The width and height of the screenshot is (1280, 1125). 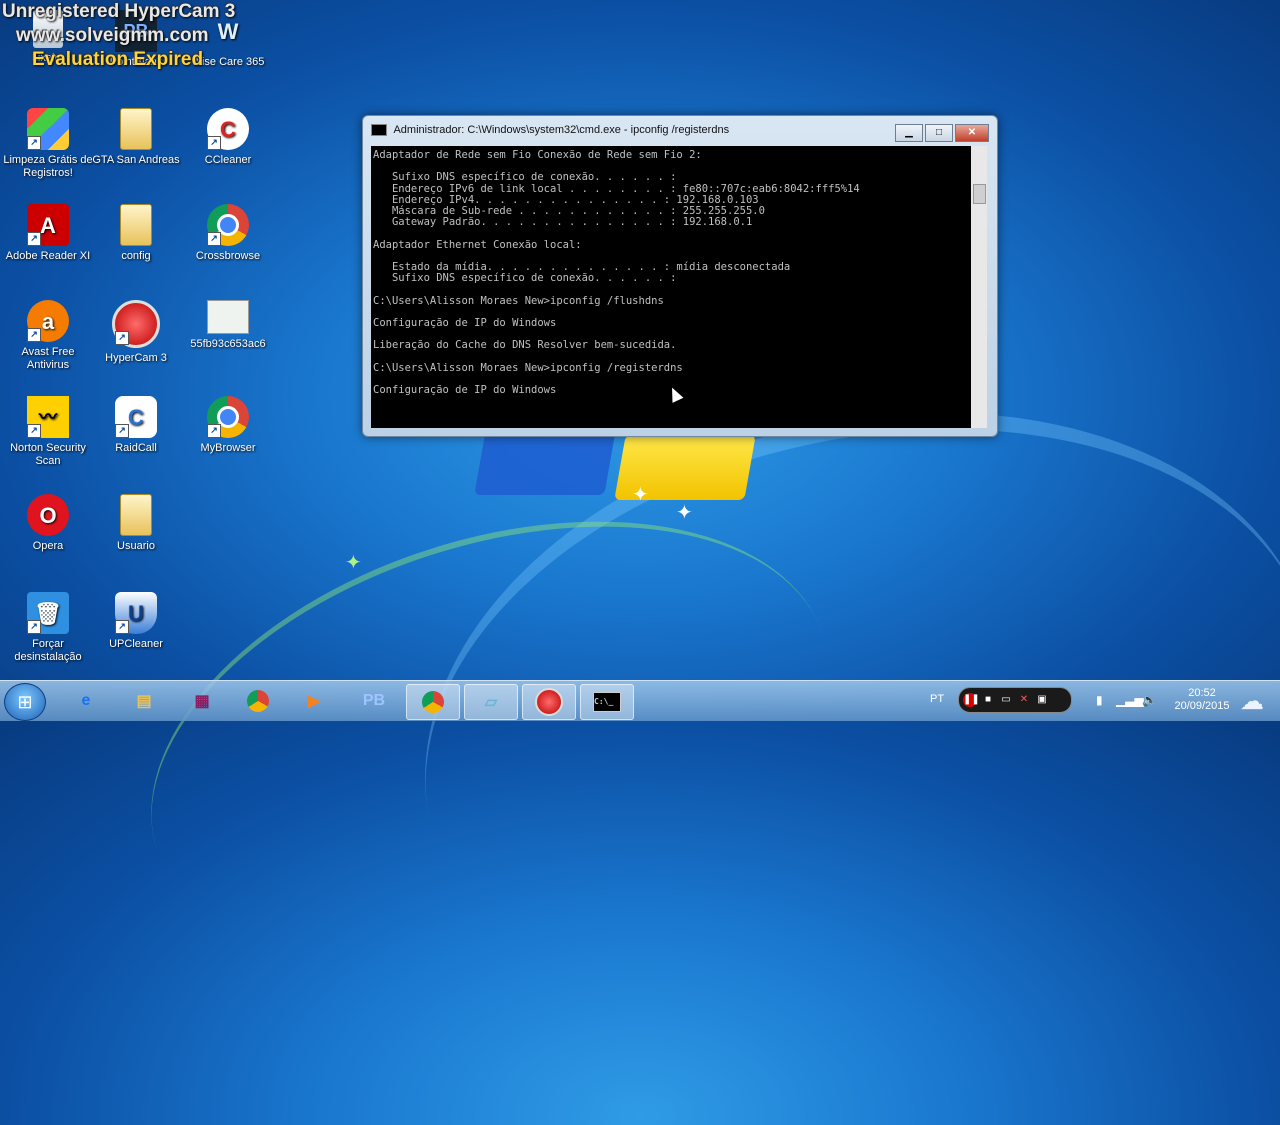 I want to click on desktop-icon-label: Avast Free Antivirus, so click(x=48, y=358).